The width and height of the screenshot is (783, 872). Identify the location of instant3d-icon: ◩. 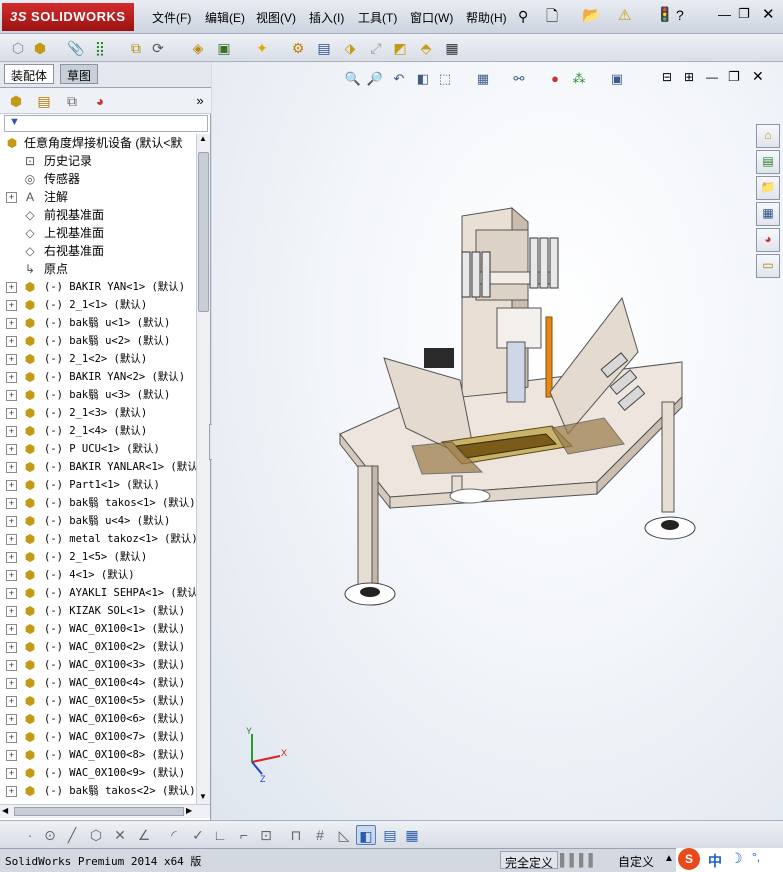
(400, 48).